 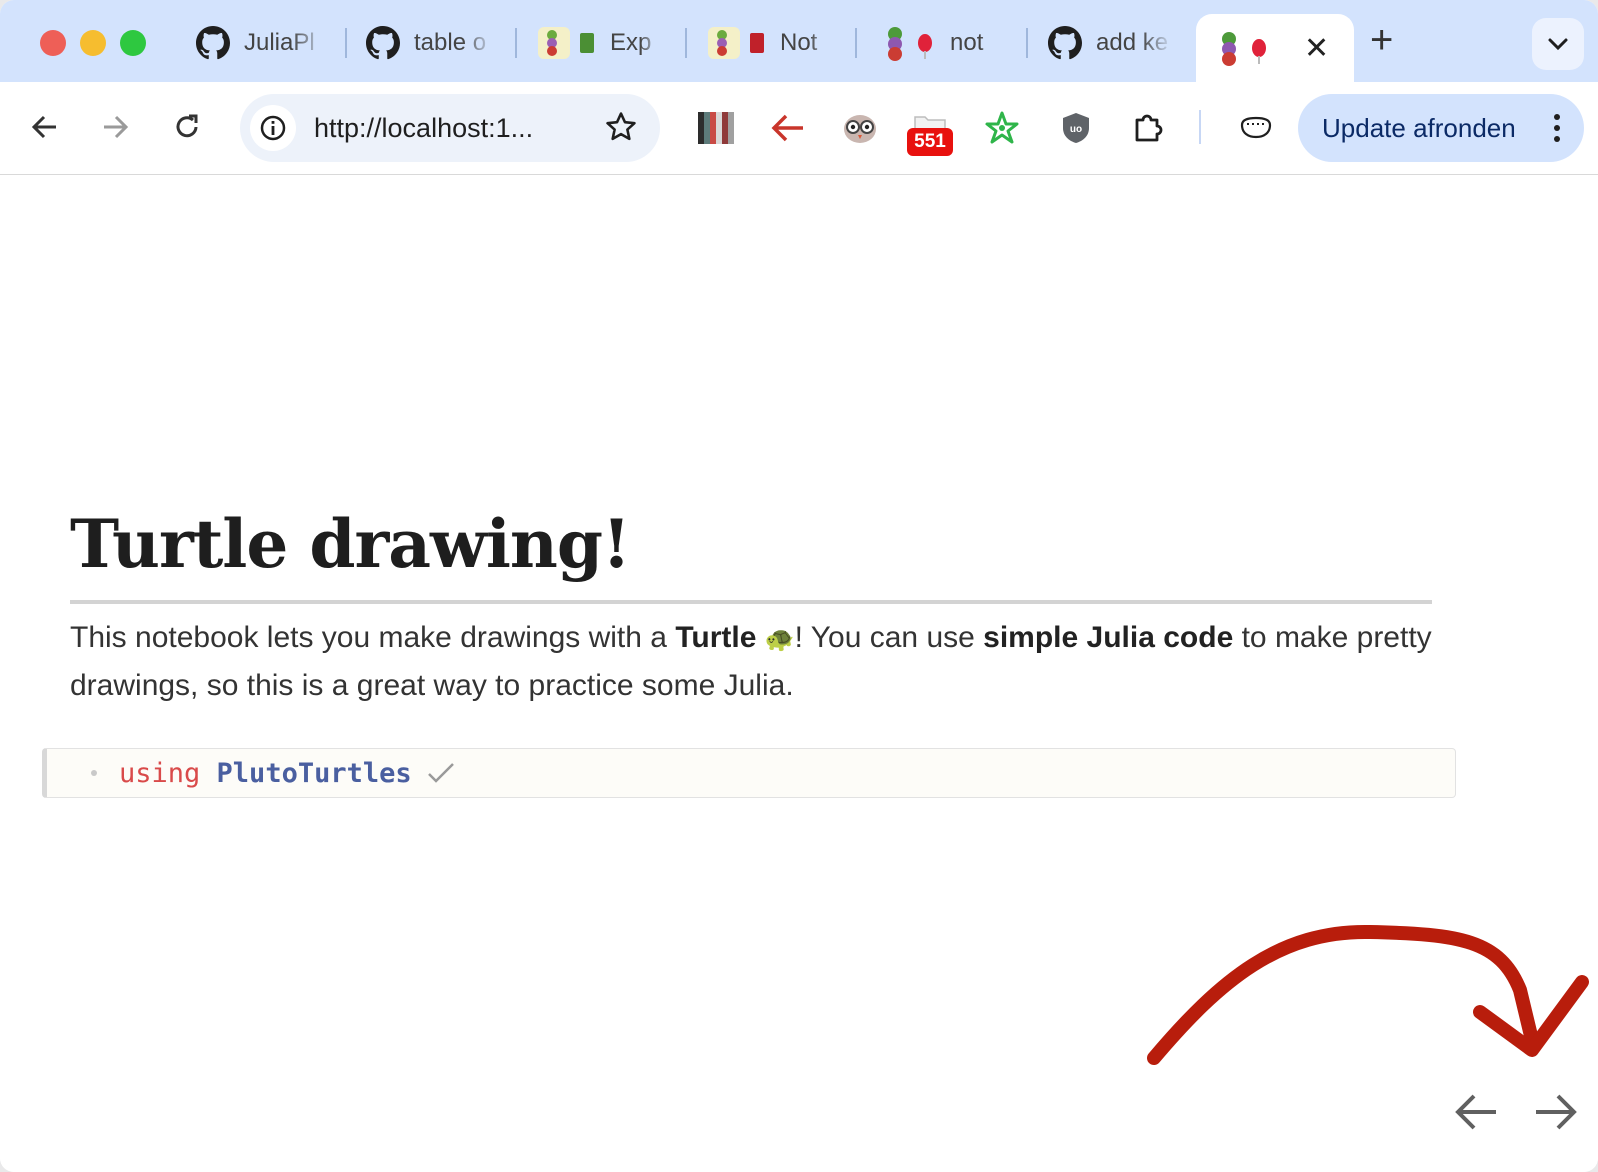 I want to click on tab-juliapl: JuliaPl, so click(x=264, y=43).